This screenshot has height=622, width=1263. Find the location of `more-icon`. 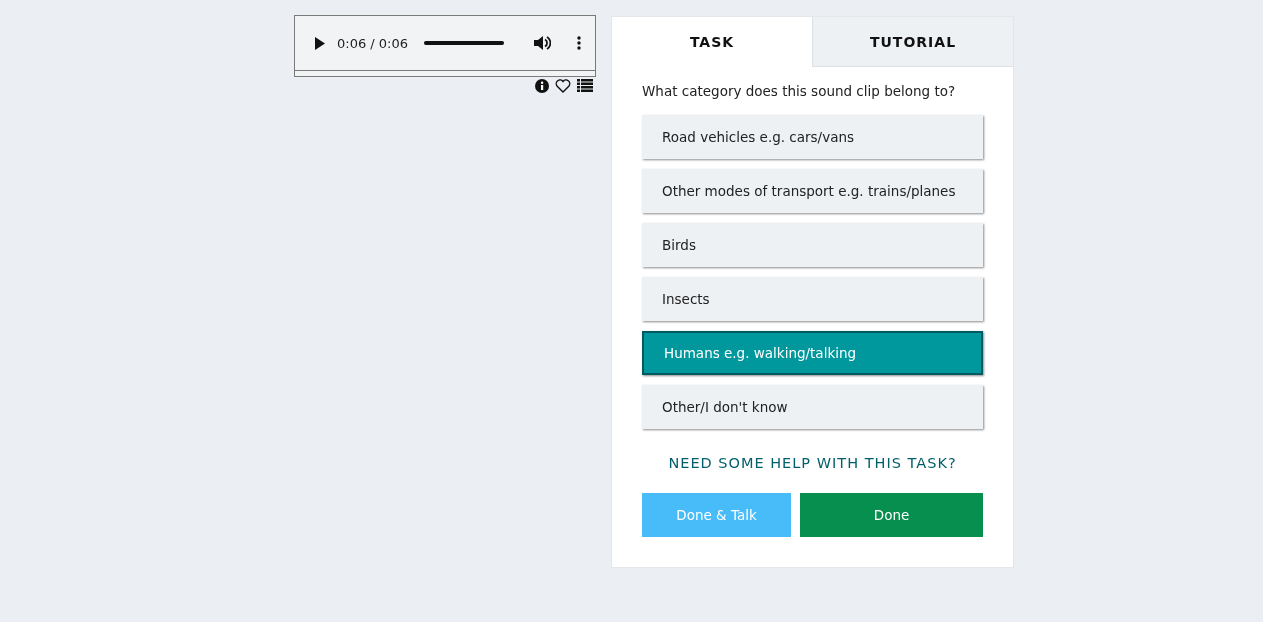

more-icon is located at coordinates (579, 43).